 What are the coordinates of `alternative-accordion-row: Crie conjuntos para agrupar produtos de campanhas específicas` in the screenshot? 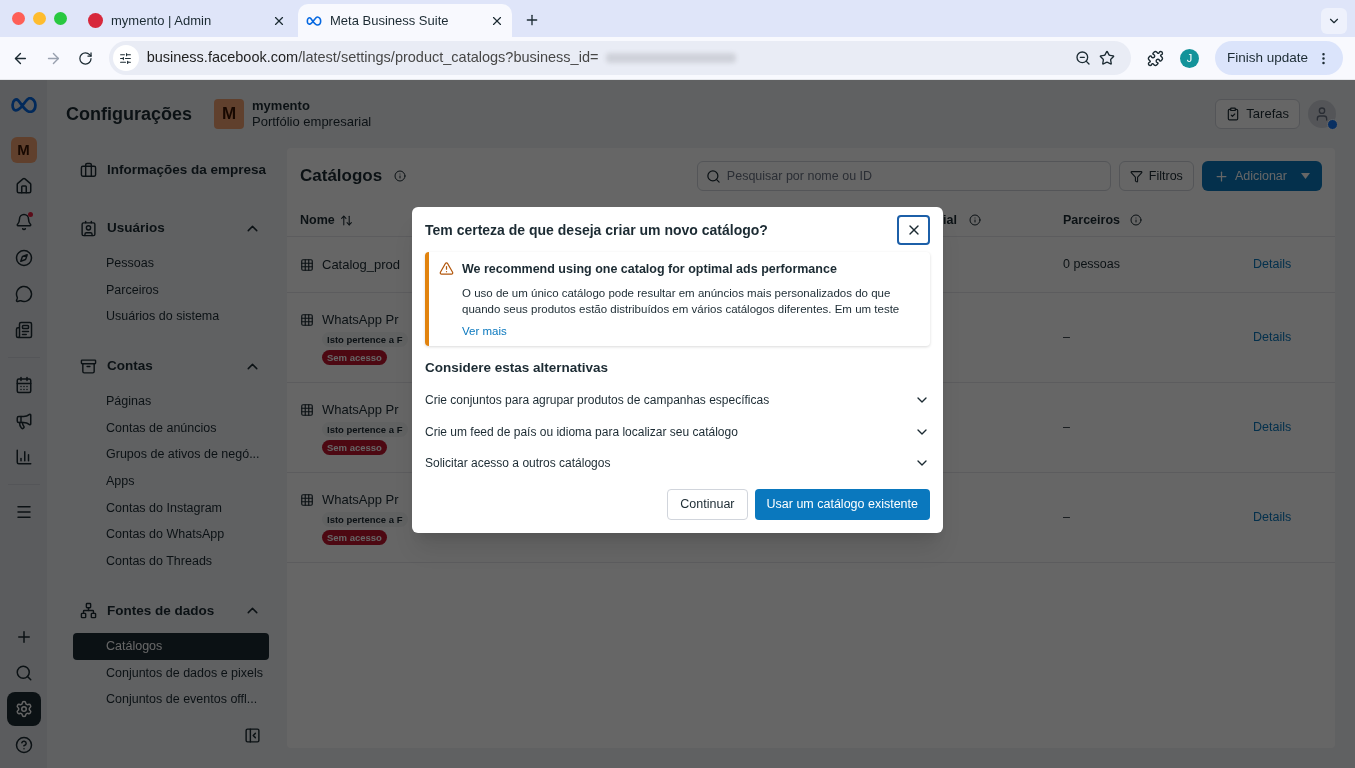 It's located at (677, 400).